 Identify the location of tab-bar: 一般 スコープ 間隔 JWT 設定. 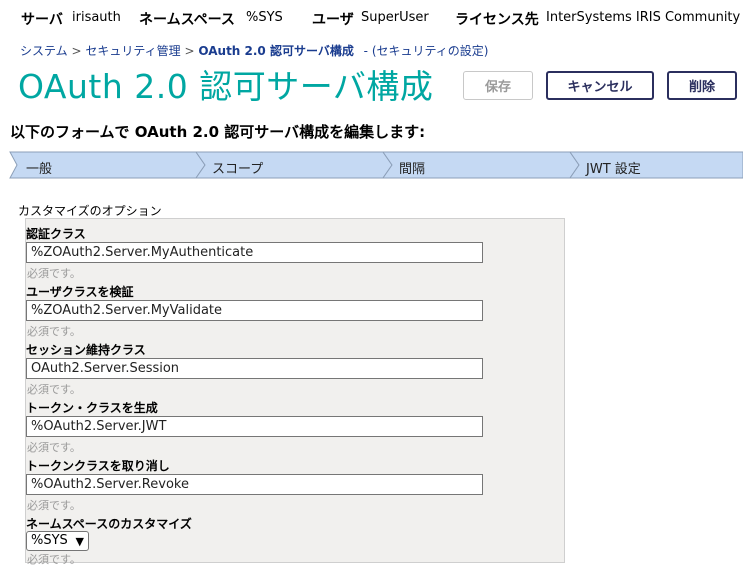
(371, 165).